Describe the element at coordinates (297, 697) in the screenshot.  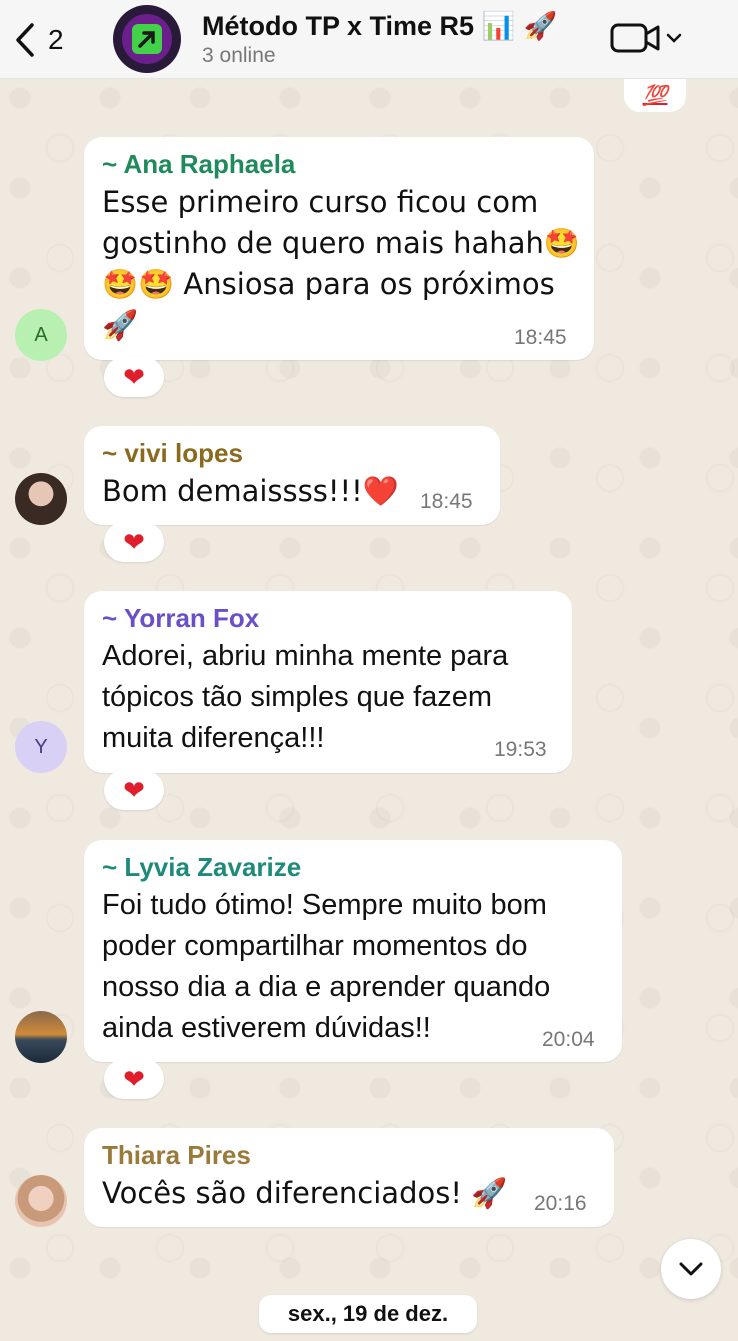
I see `message-line: tópicos tão simples que fazem` at that location.